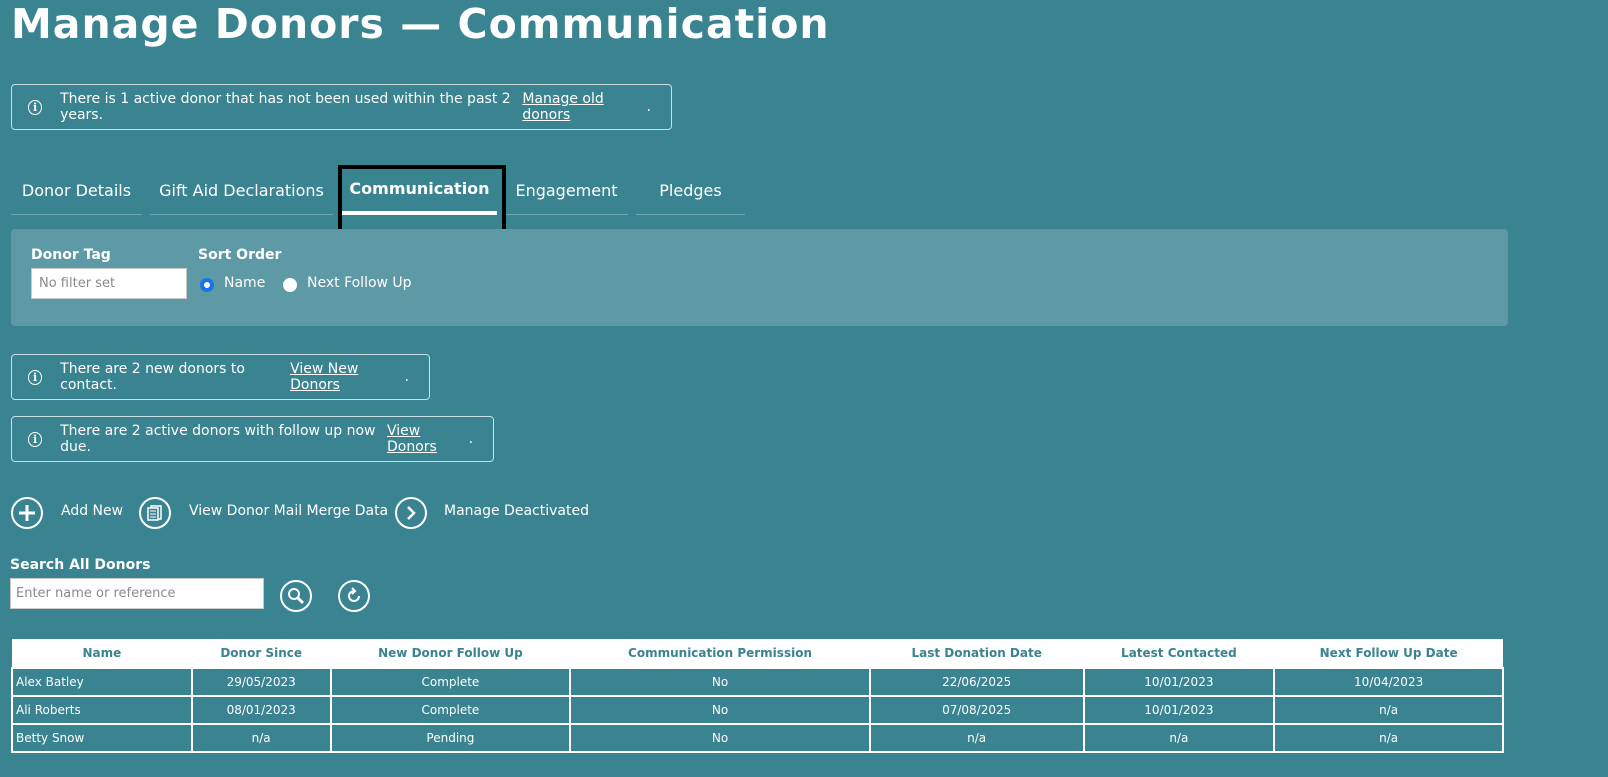 The height and width of the screenshot is (777, 1608). Describe the element at coordinates (296, 596) in the screenshot. I see `search-icon` at that location.